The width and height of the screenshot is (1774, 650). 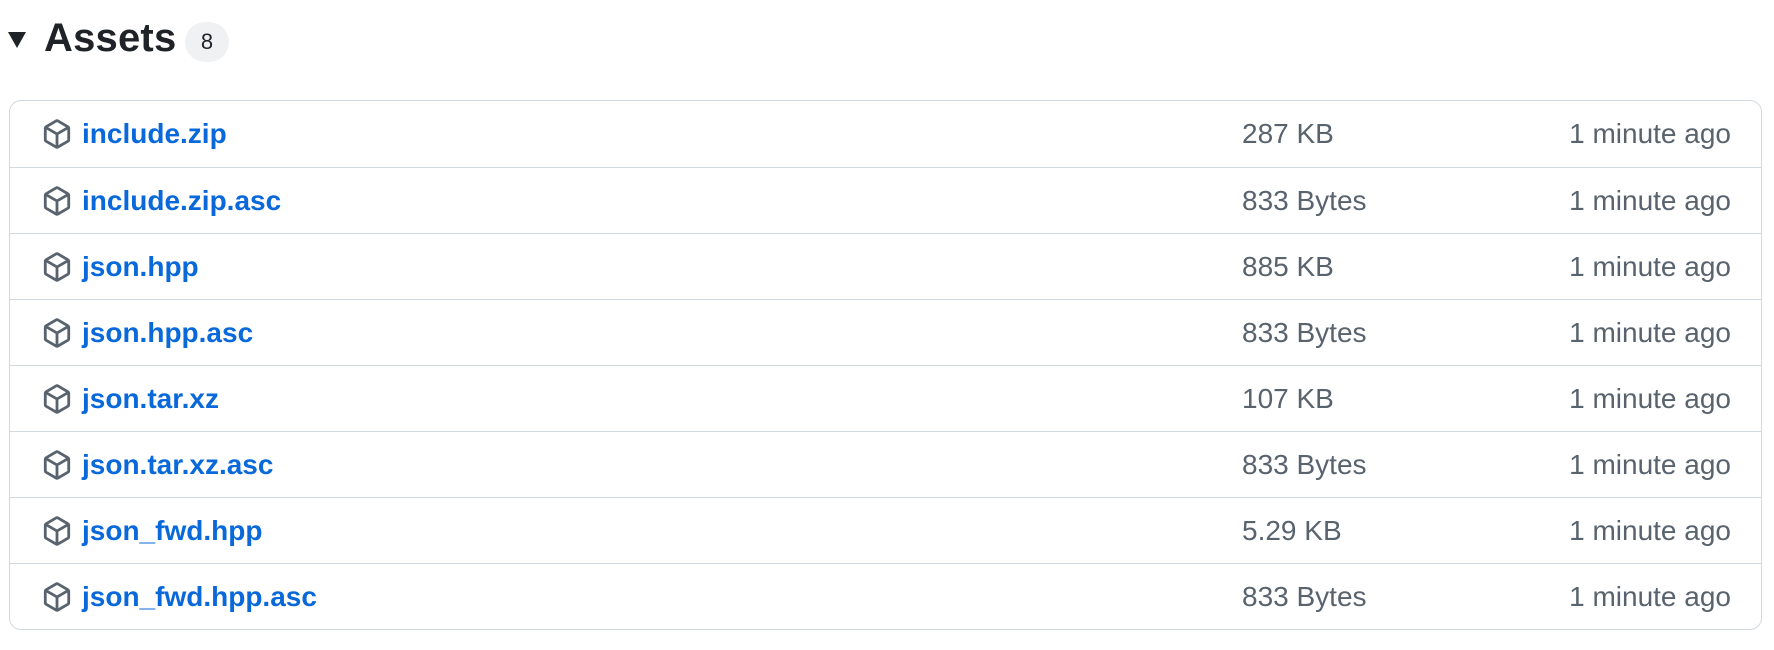 What do you see at coordinates (1288, 398) in the screenshot?
I see `asset-size: 107 KB` at bounding box center [1288, 398].